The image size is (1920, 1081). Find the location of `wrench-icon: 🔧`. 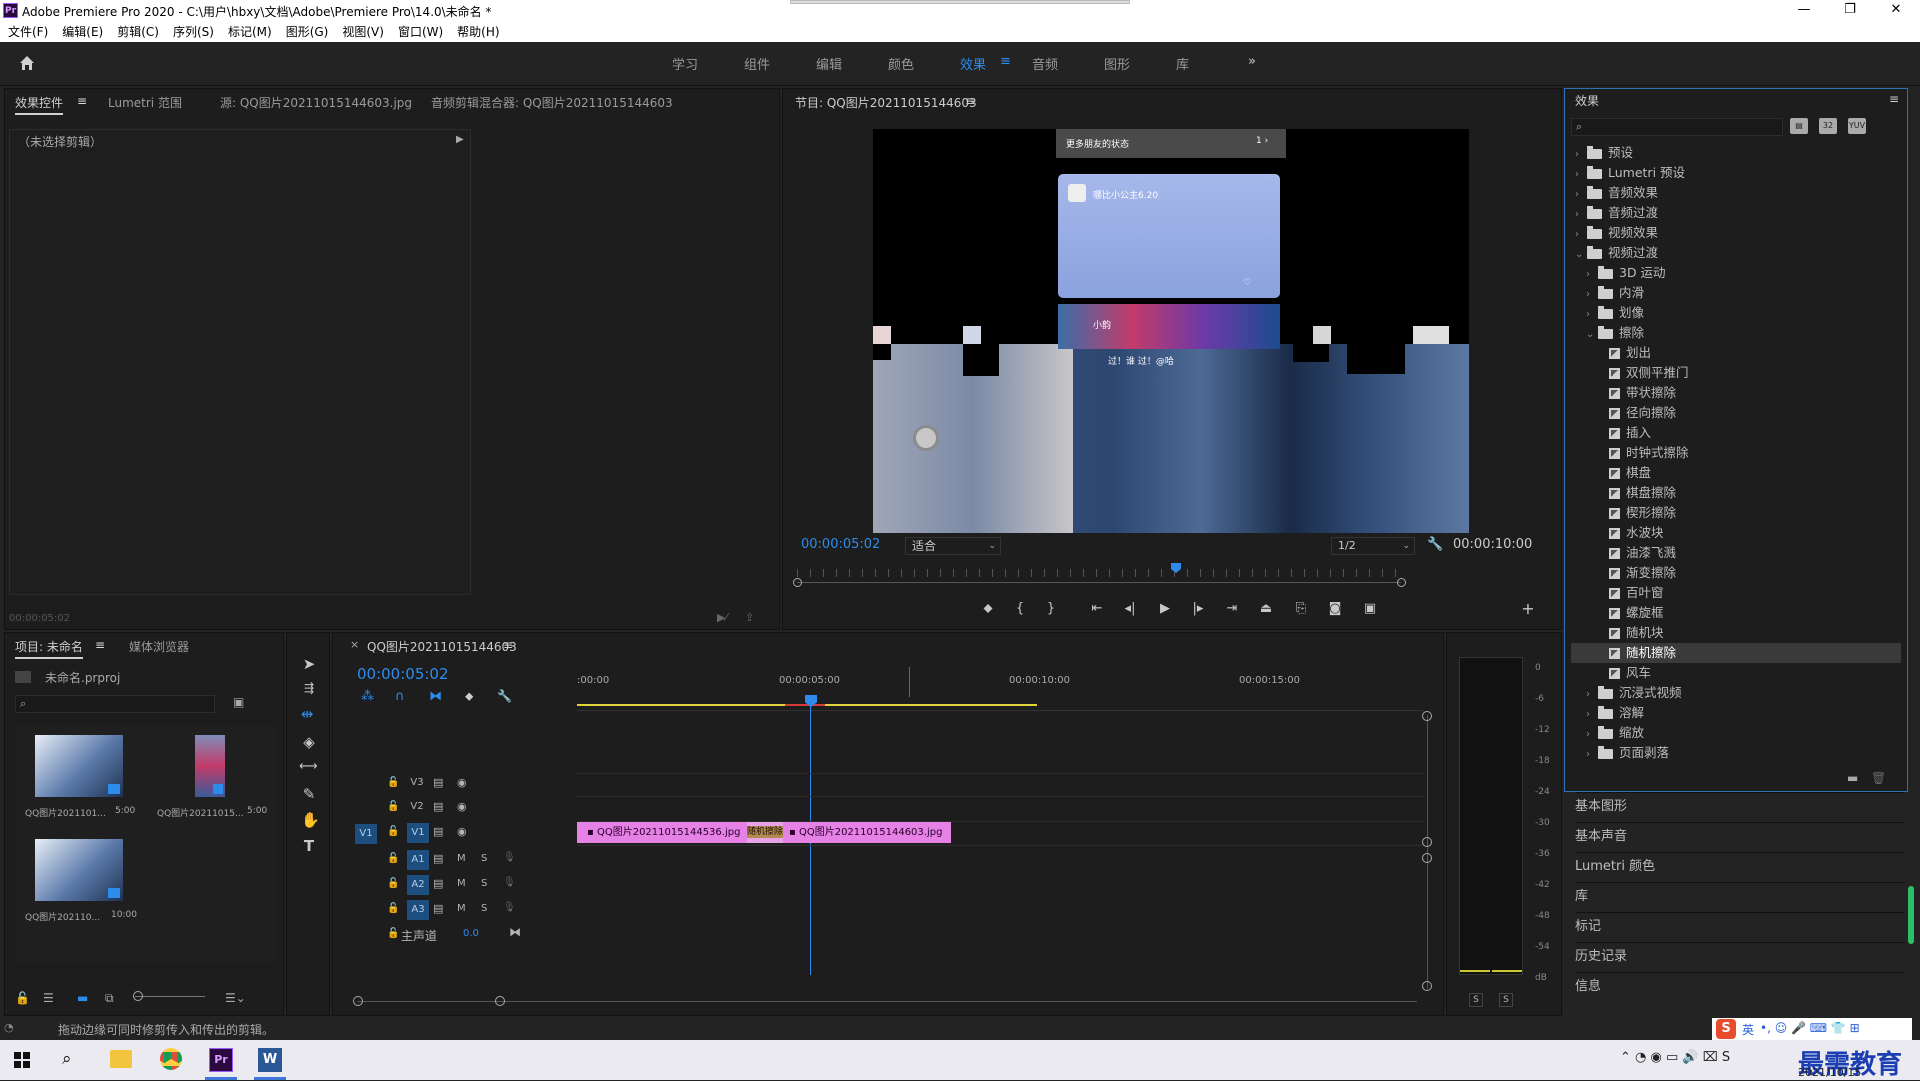

wrench-icon: 🔧 is located at coordinates (1435, 544).